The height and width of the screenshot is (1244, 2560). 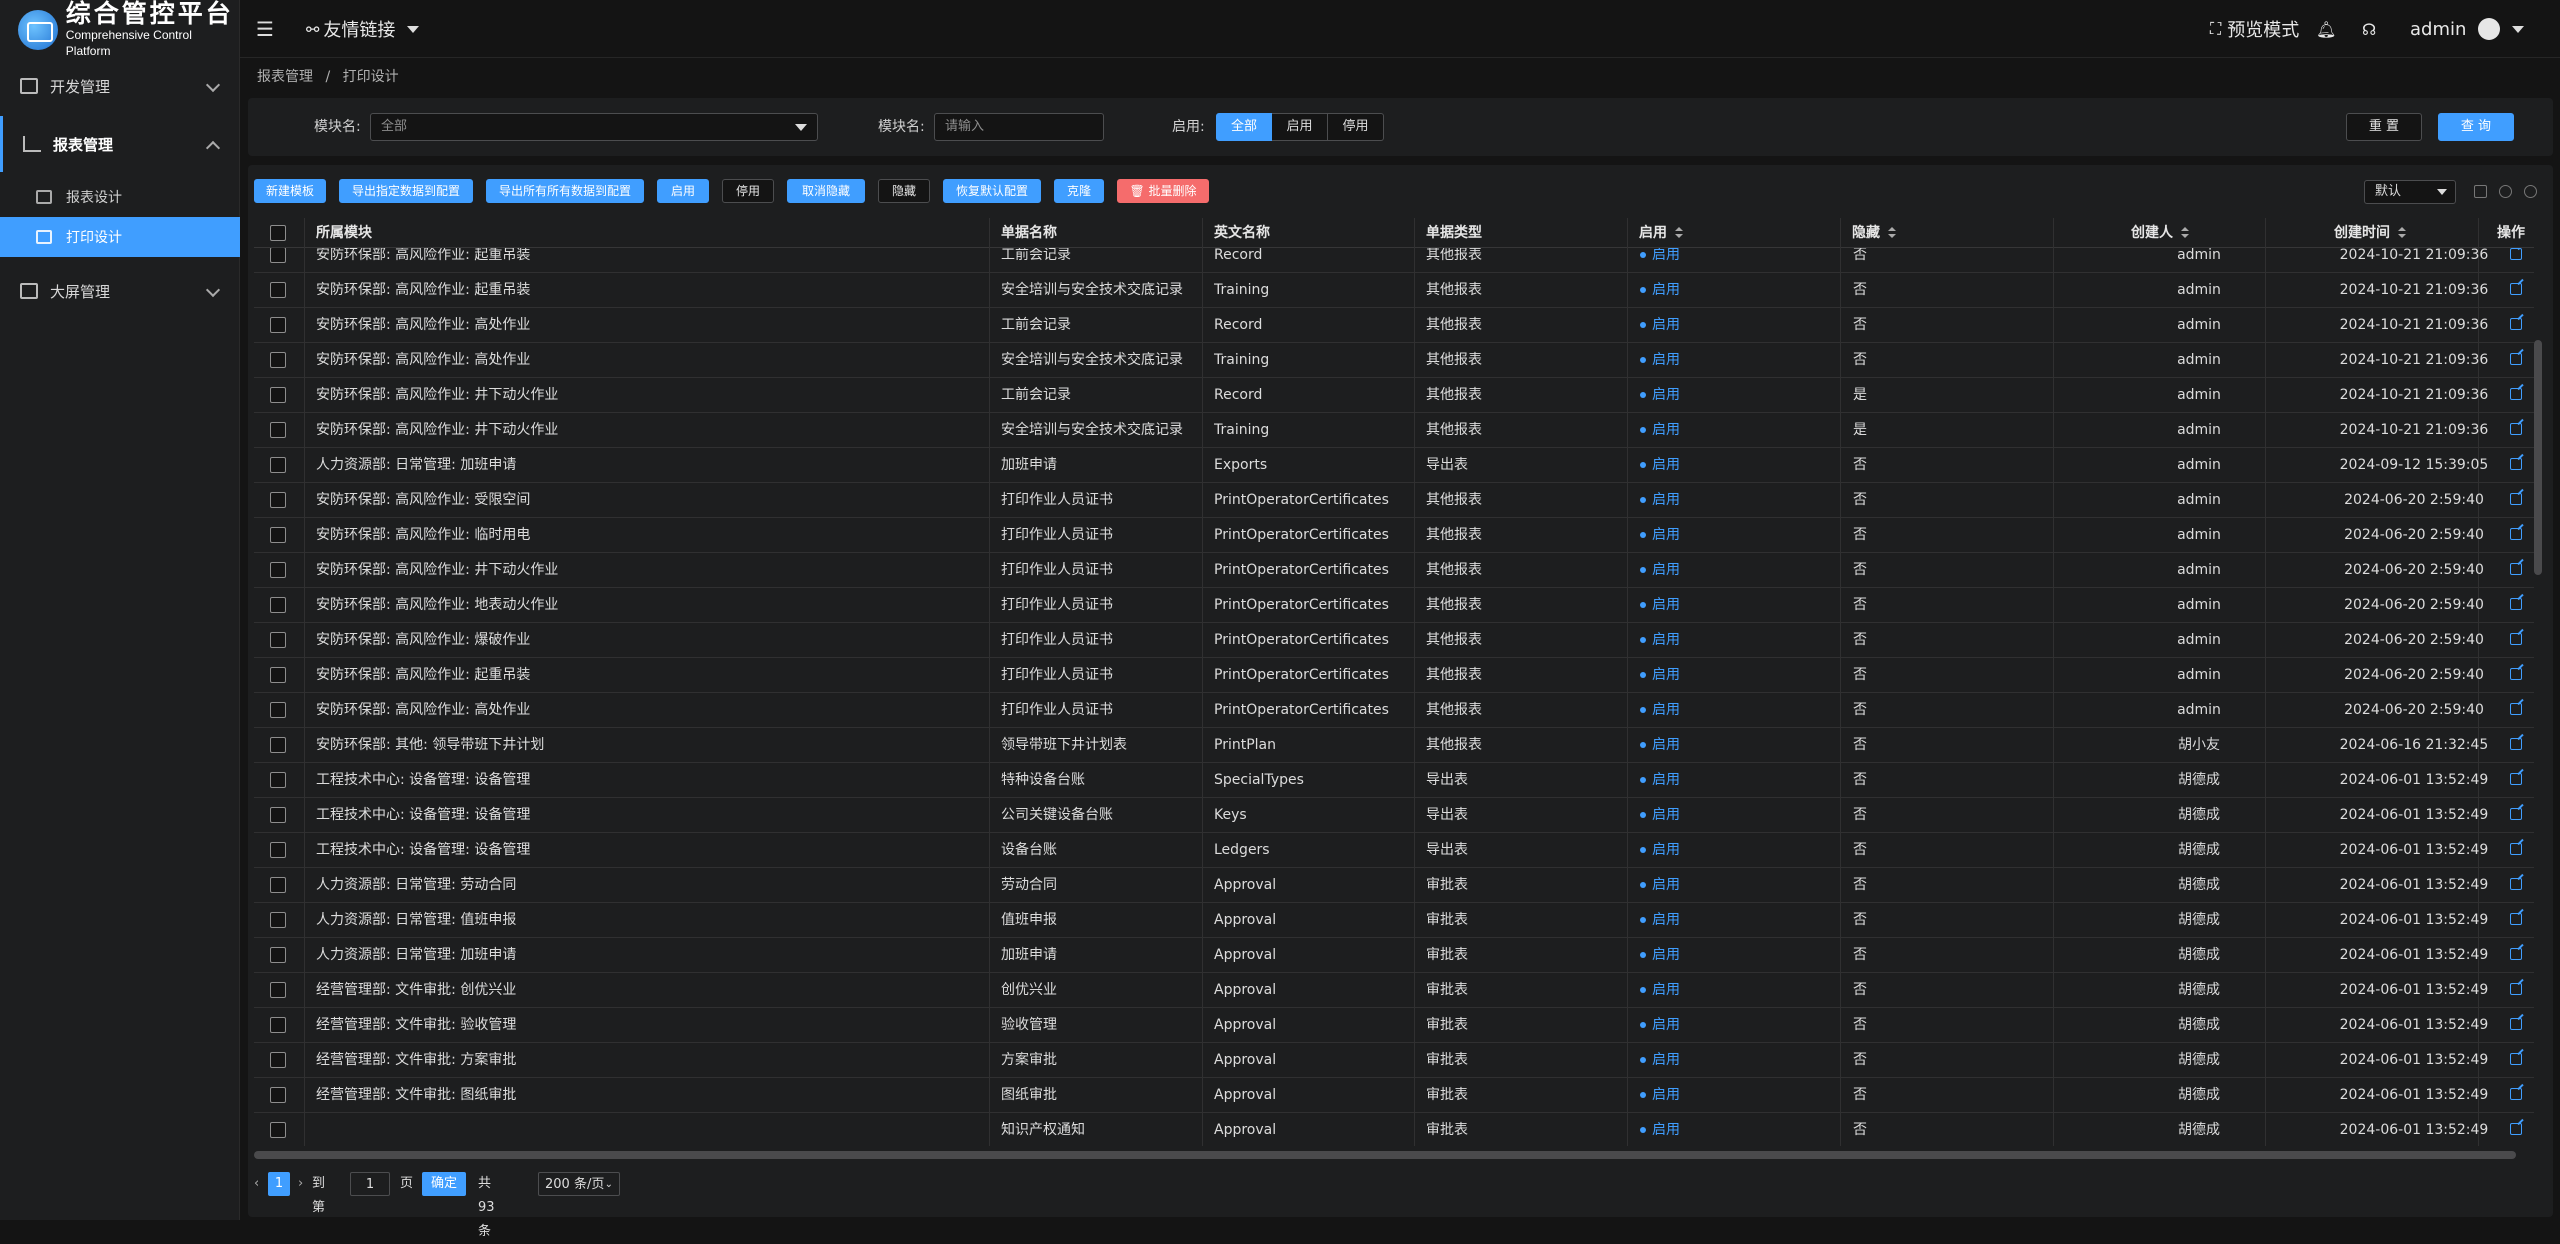 What do you see at coordinates (2254, 29) in the screenshot?
I see `preview-mode-button: ⛶ 预览模式` at bounding box center [2254, 29].